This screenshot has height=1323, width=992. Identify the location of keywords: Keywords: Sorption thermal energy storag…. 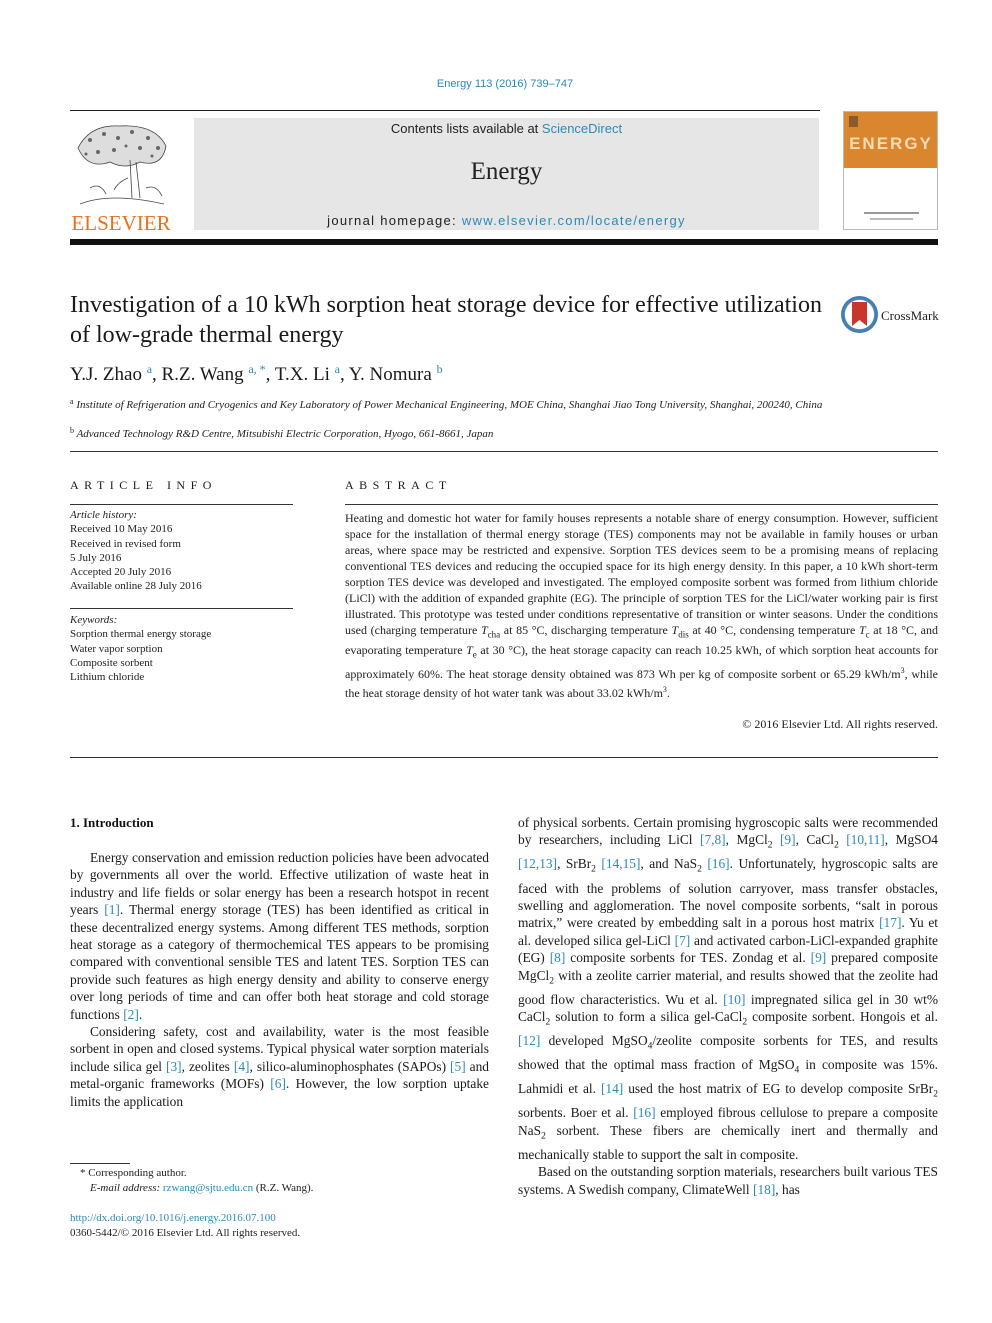
(182, 648).